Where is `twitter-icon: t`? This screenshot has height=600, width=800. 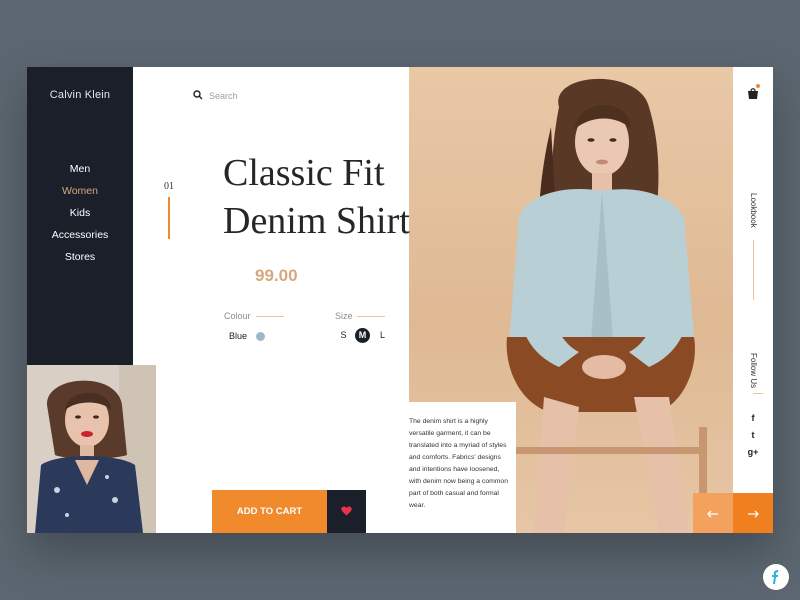 twitter-icon: t is located at coordinates (753, 435).